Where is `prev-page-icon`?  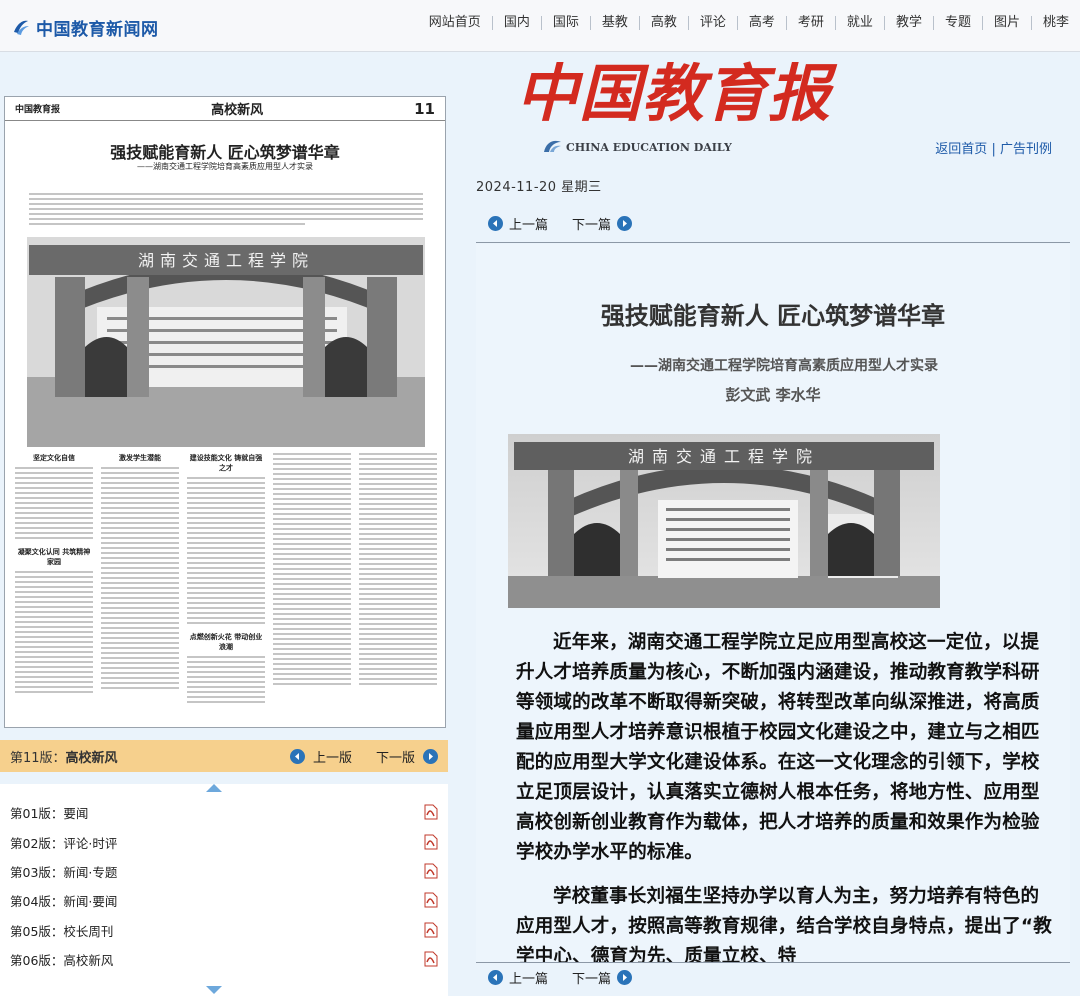
prev-page-icon is located at coordinates (297, 756).